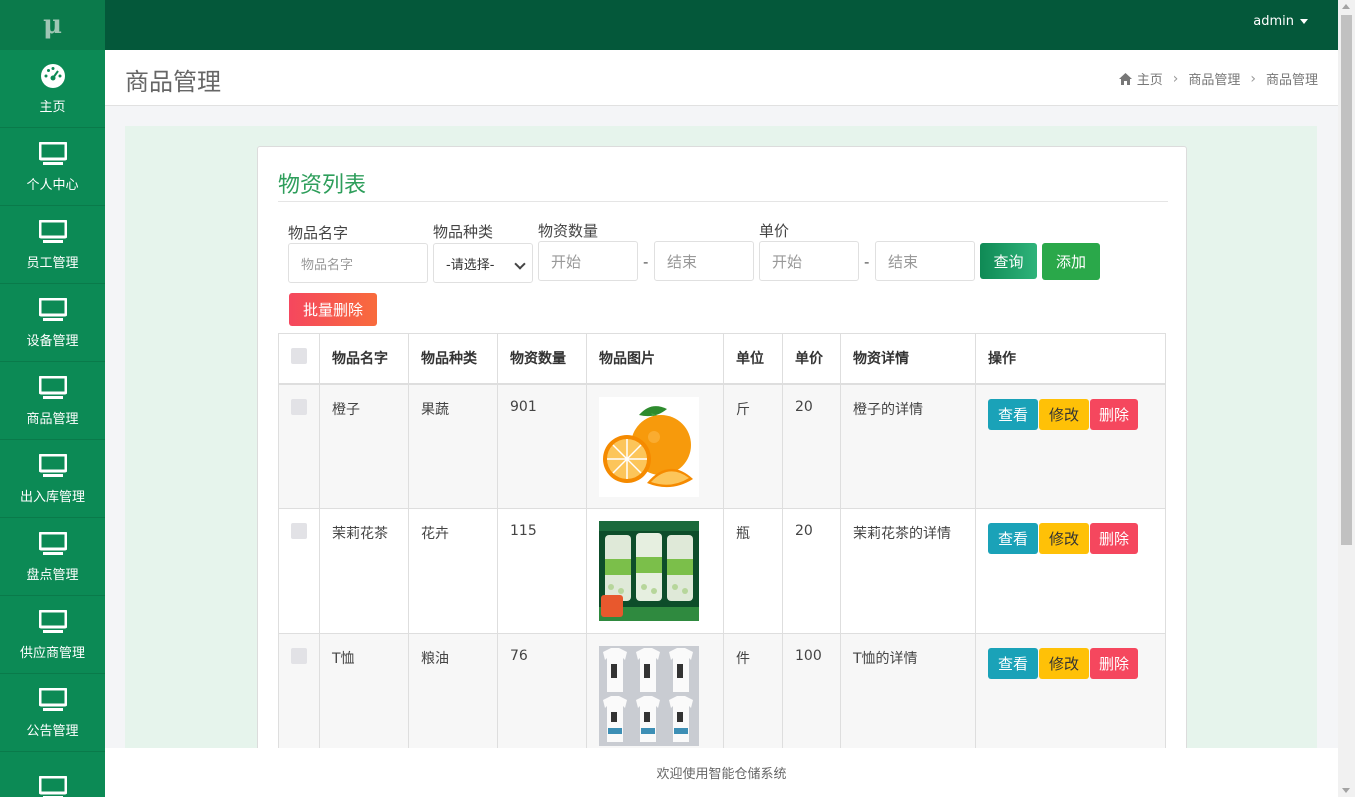  Describe the element at coordinates (568, 231) in the screenshot. I see `qty-filter-label: 物资数量` at that location.